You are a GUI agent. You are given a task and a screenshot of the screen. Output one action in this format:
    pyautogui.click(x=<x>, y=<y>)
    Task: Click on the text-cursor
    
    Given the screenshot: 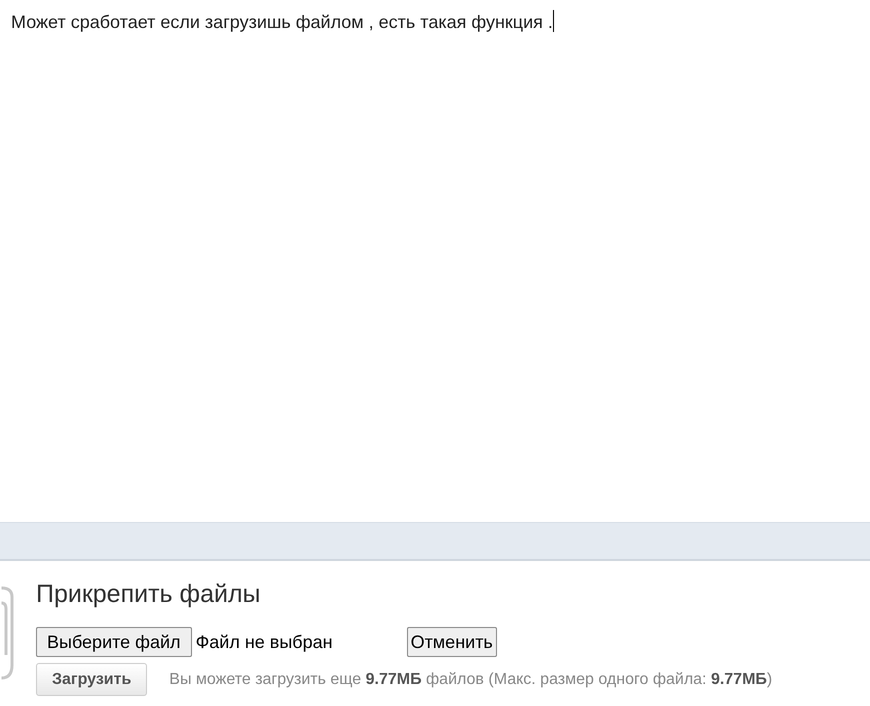 What is the action you would take?
    pyautogui.click(x=553, y=21)
    